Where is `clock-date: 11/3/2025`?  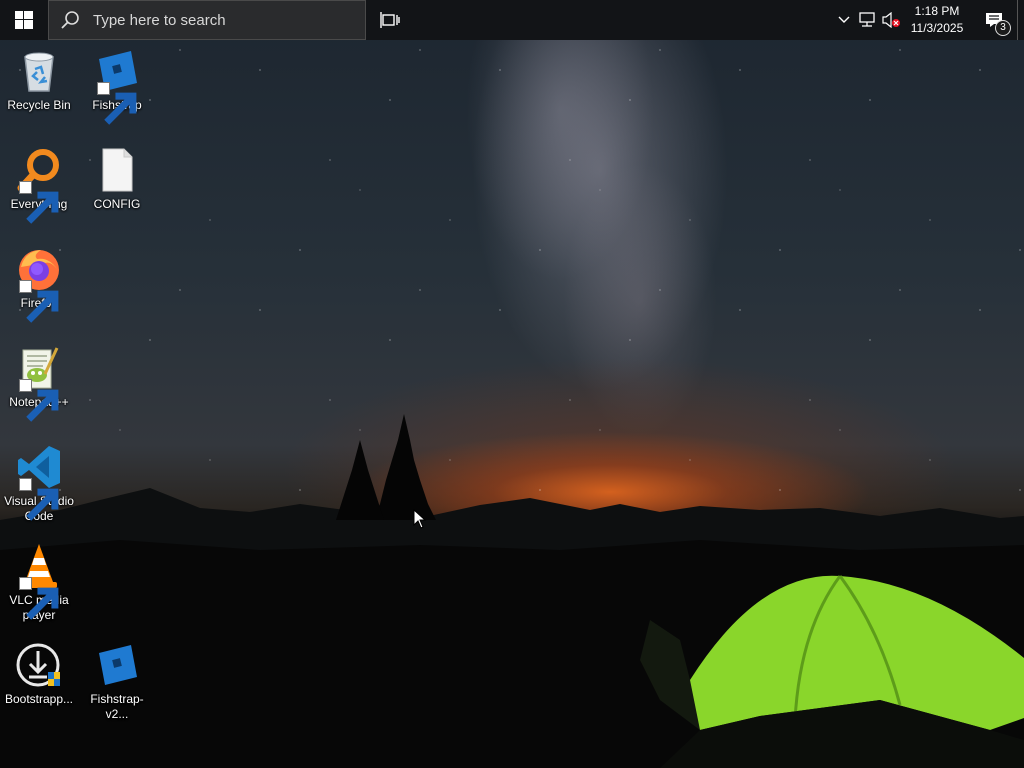 clock-date: 11/3/2025 is located at coordinates (937, 28).